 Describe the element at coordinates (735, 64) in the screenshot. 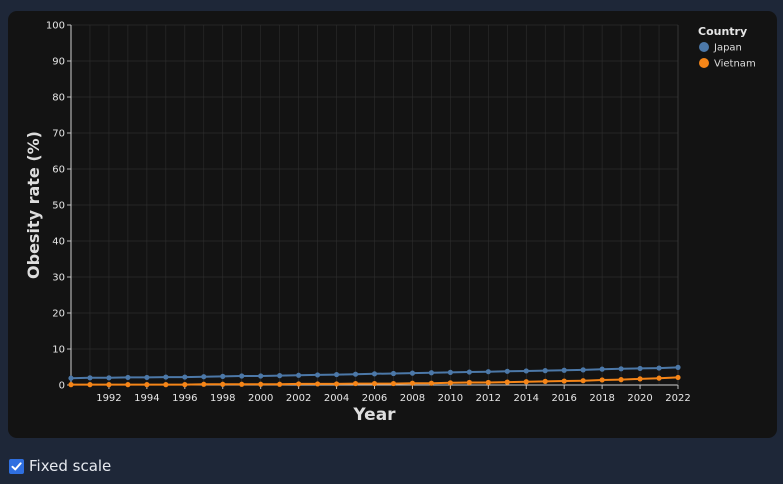

I see `legend-label: Vietnam` at that location.